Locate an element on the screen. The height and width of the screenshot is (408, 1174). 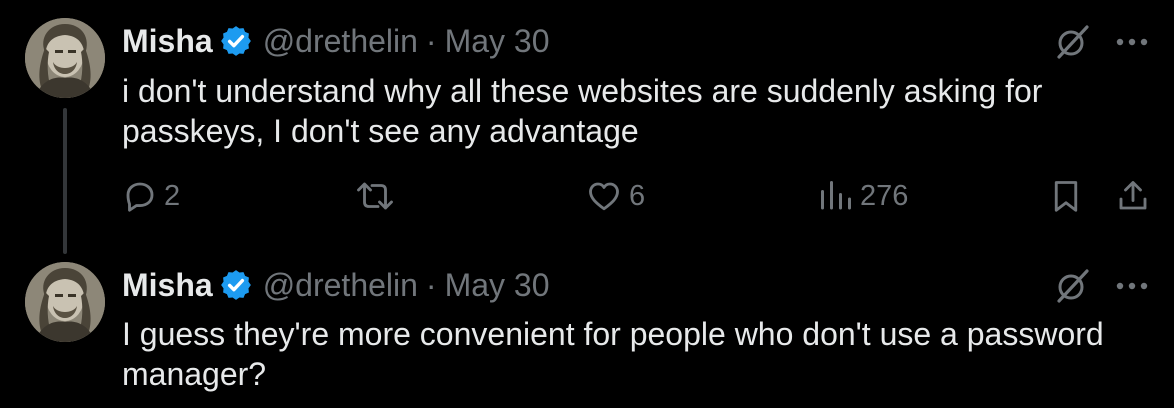
views-button: 276 is located at coordinates (863, 196).